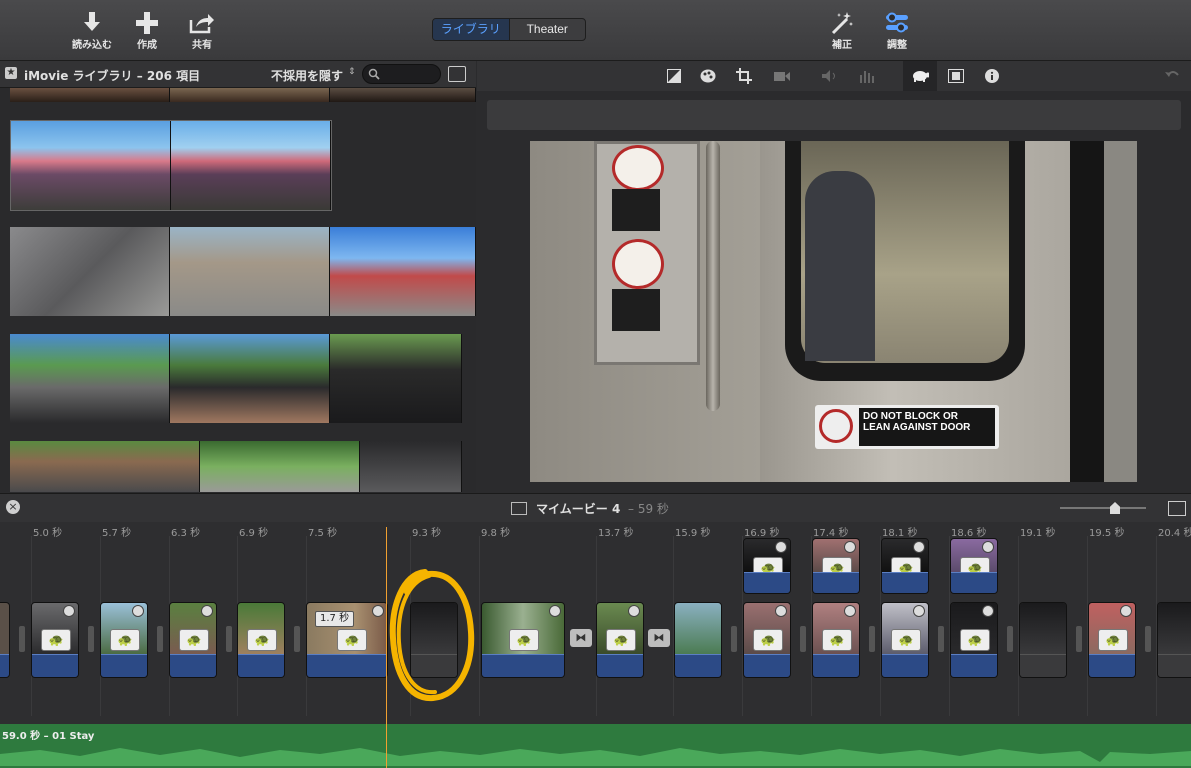 This screenshot has width=1191, height=768. I want to click on timeline-clip-selected: 1.7 秒 🐢, so click(347, 640).